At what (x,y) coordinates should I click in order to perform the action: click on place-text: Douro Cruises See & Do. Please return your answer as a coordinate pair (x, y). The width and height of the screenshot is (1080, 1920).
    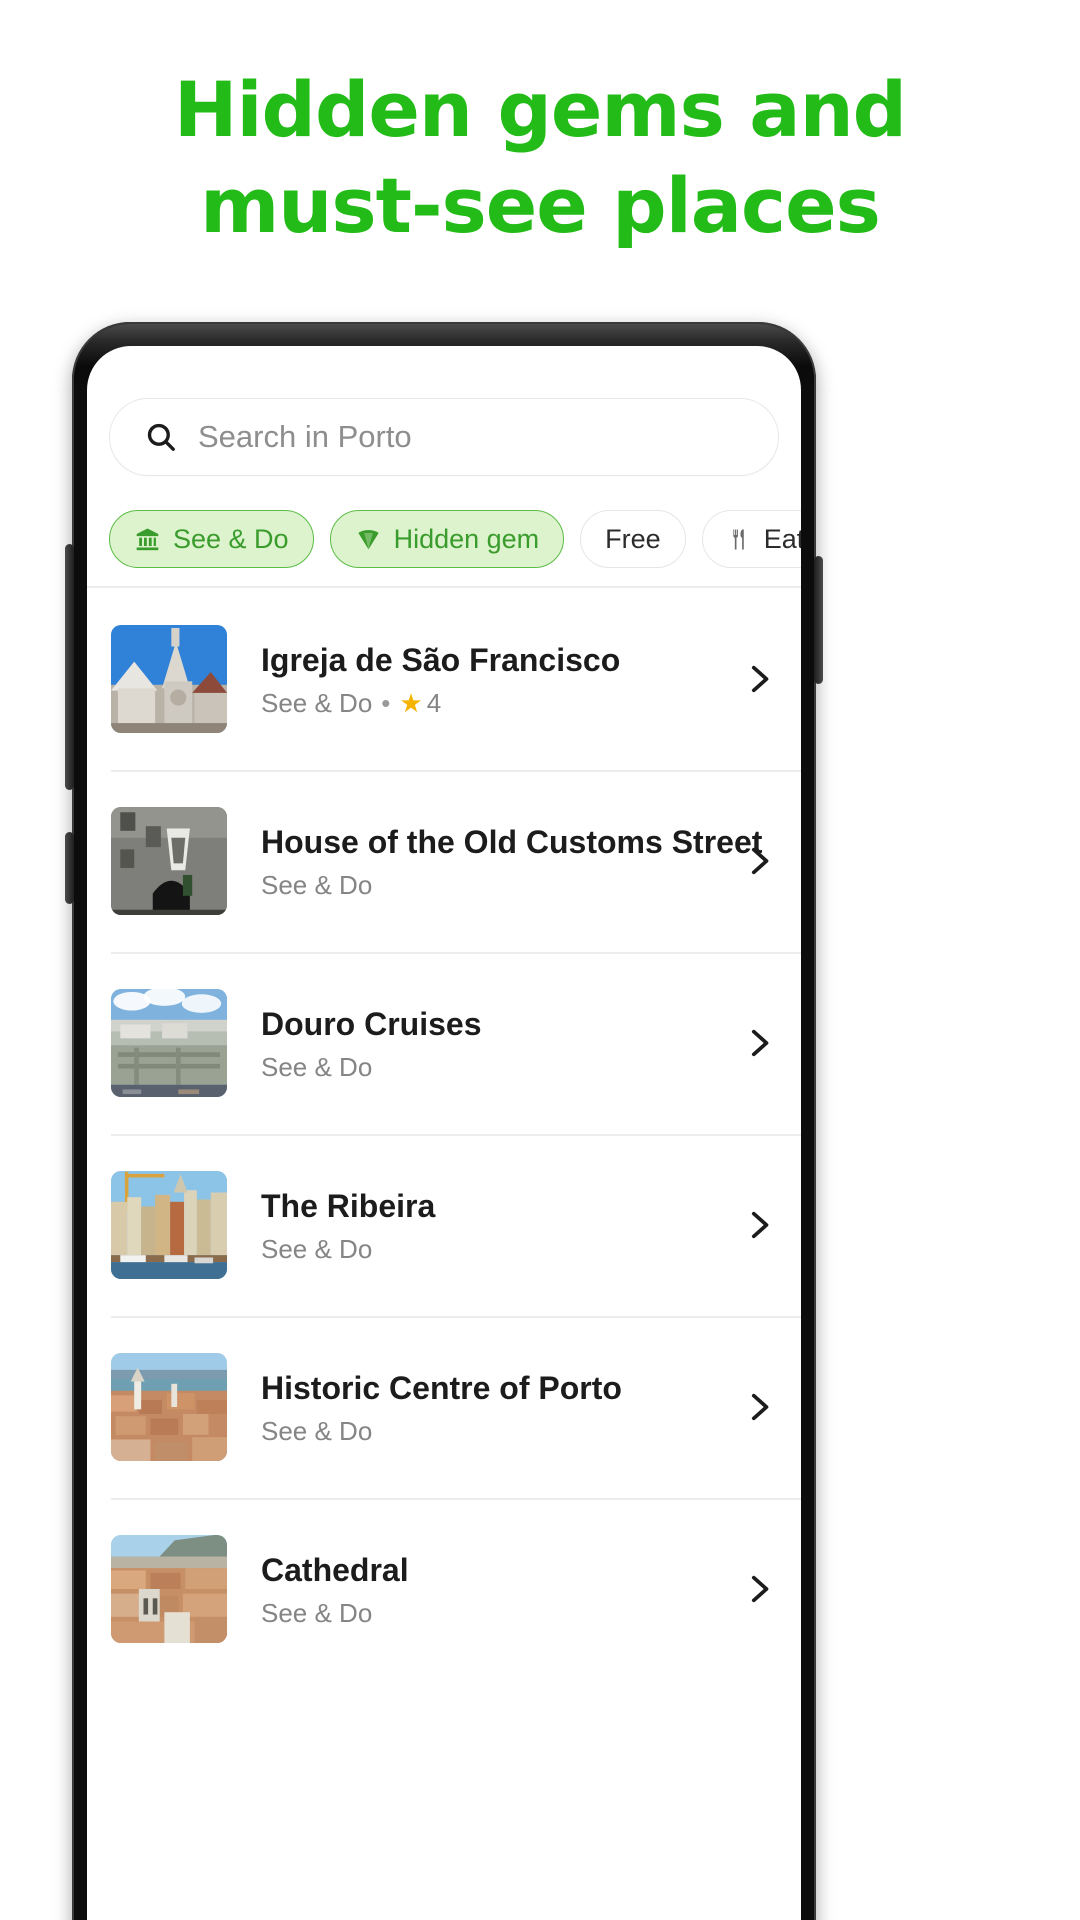
    Looking at the image, I should click on (494, 1043).